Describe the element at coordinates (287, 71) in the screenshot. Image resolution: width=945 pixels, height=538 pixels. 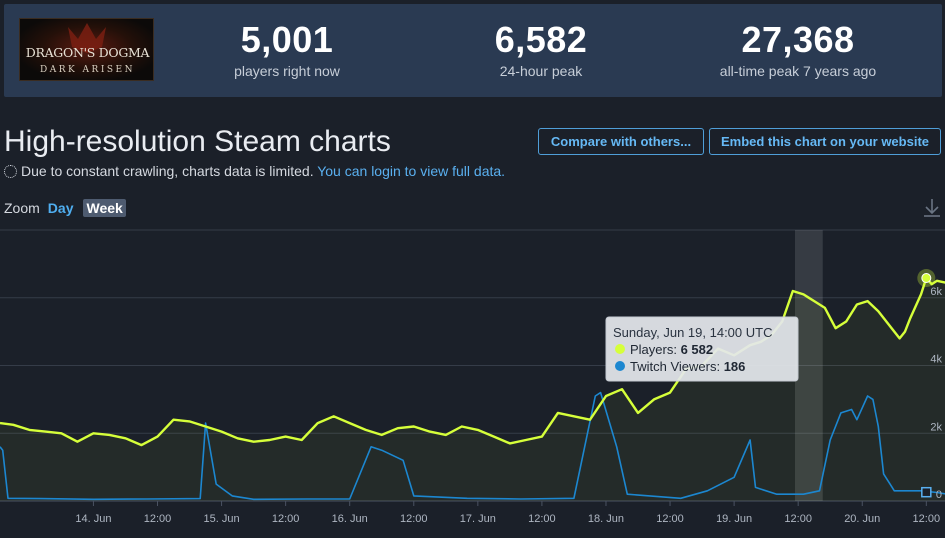
I see `stat-current-label: players right now` at that location.